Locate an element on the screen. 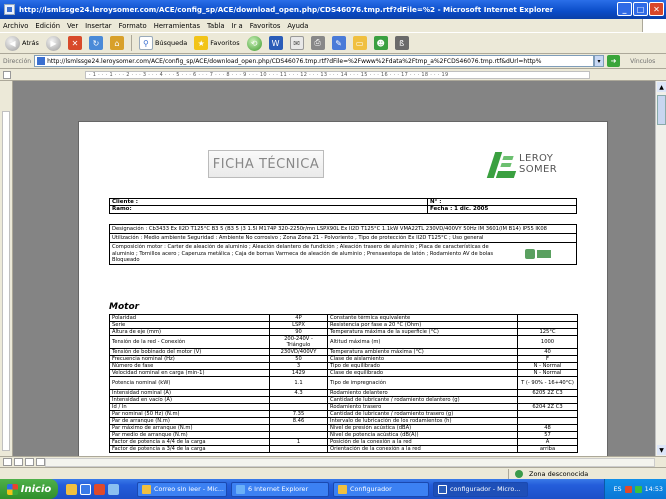  spec-label-left: Factor de potencia a 4/4 de la carga is located at coordinates (189, 442).